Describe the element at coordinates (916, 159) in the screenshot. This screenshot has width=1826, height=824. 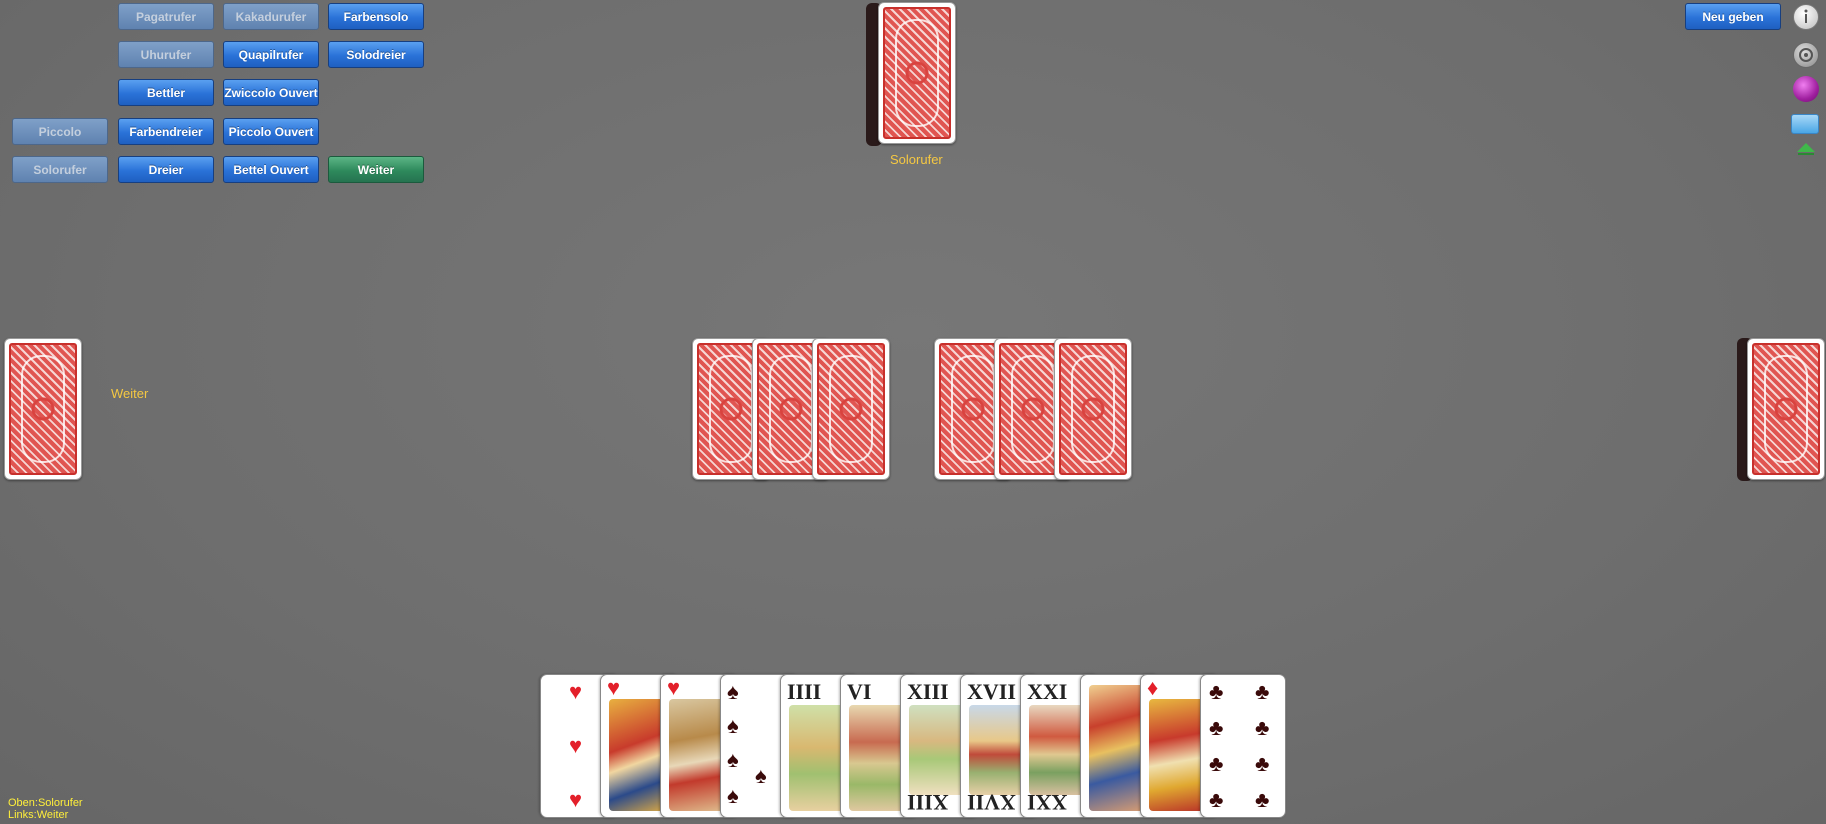
I see `top-player-bid-label: Solorufer` at that location.